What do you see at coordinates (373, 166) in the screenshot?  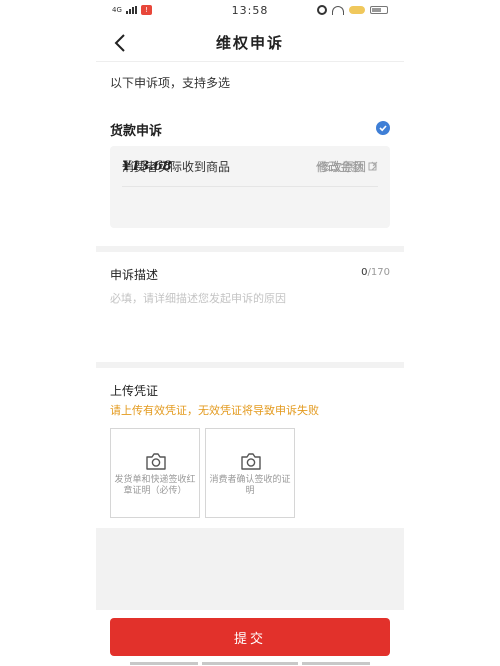 I see `edit-icon` at bounding box center [373, 166].